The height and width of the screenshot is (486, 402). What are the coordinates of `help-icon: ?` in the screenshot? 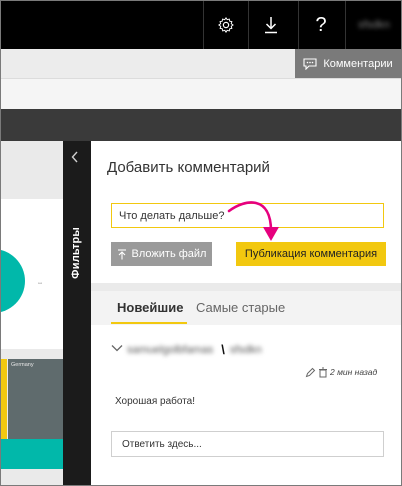 It's located at (321, 24).